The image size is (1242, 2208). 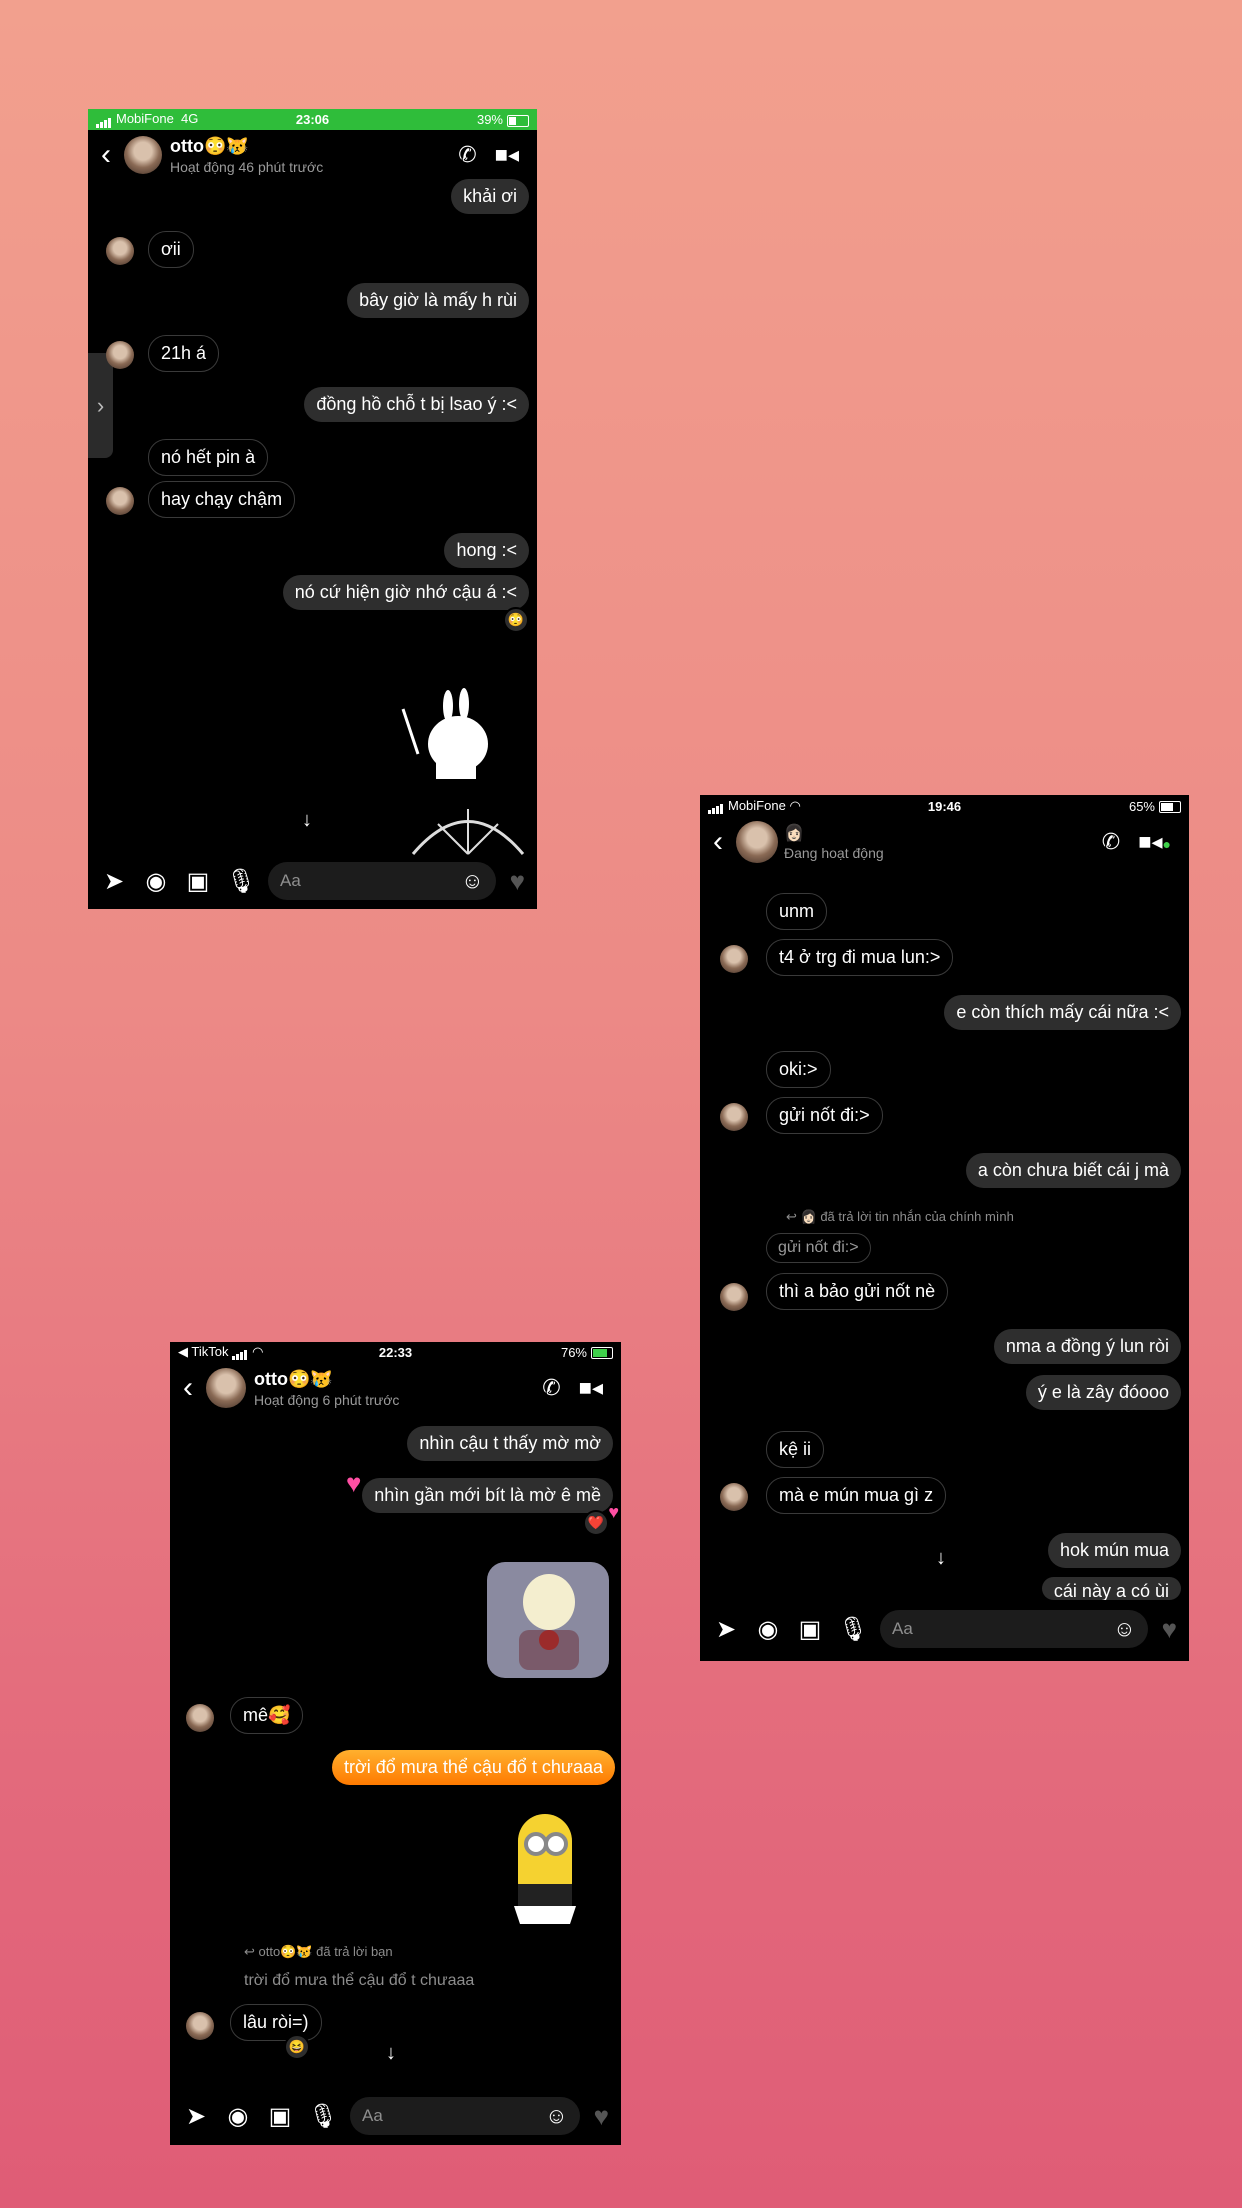 What do you see at coordinates (834, 833) in the screenshot?
I see `contact-name-emoji: 👩🏻` at bounding box center [834, 833].